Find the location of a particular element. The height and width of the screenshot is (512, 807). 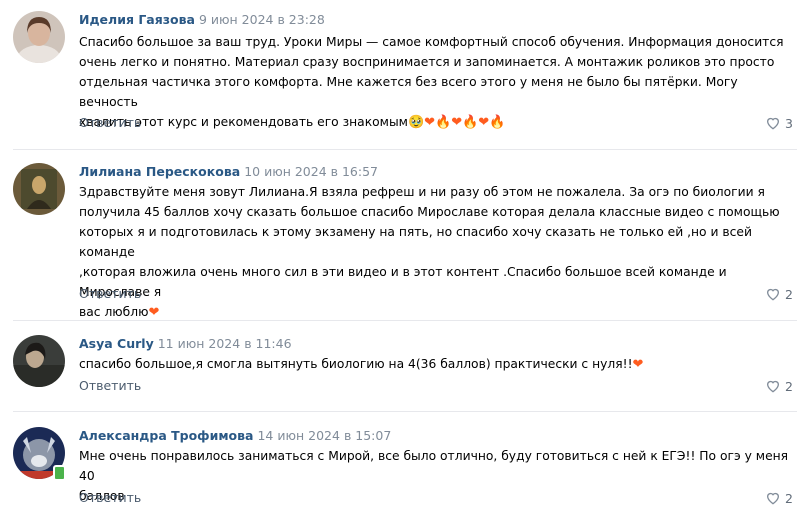

comment-header: Лилиана Перескокова 10 июн 2024 в 16:57 is located at coordinates (228, 171).